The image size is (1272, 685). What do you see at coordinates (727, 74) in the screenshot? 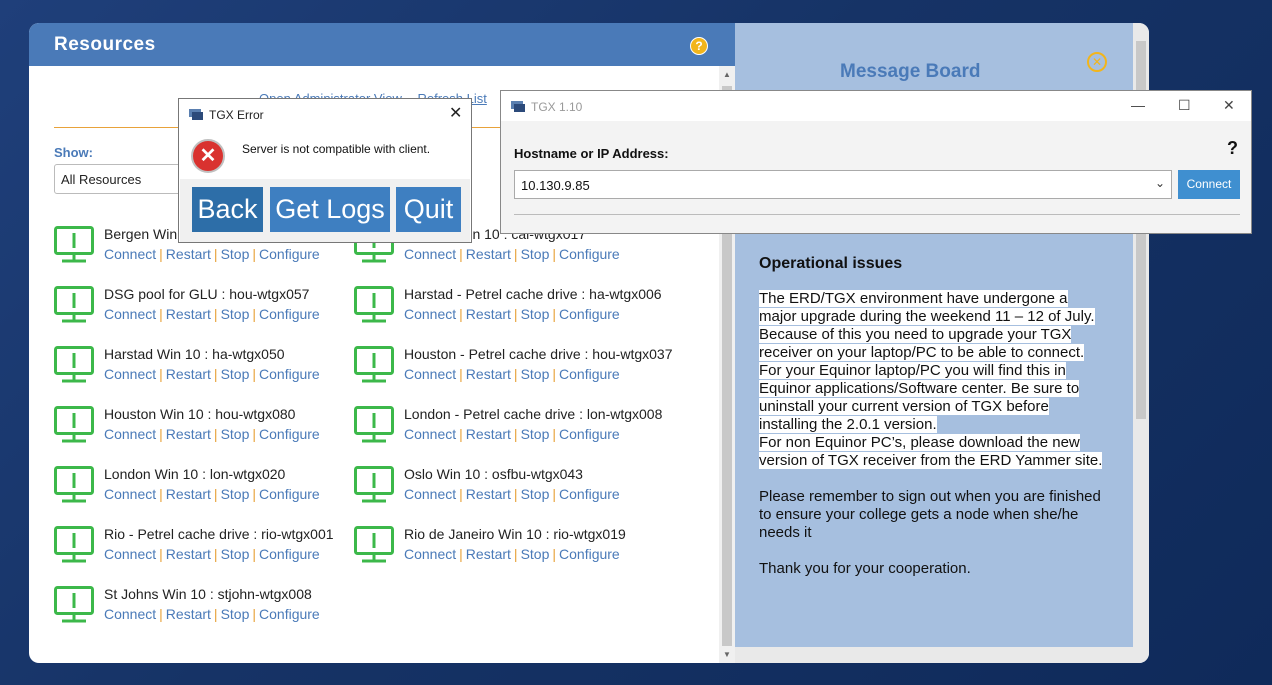
I see `scroll-up-arrow-icon: ▲` at bounding box center [727, 74].